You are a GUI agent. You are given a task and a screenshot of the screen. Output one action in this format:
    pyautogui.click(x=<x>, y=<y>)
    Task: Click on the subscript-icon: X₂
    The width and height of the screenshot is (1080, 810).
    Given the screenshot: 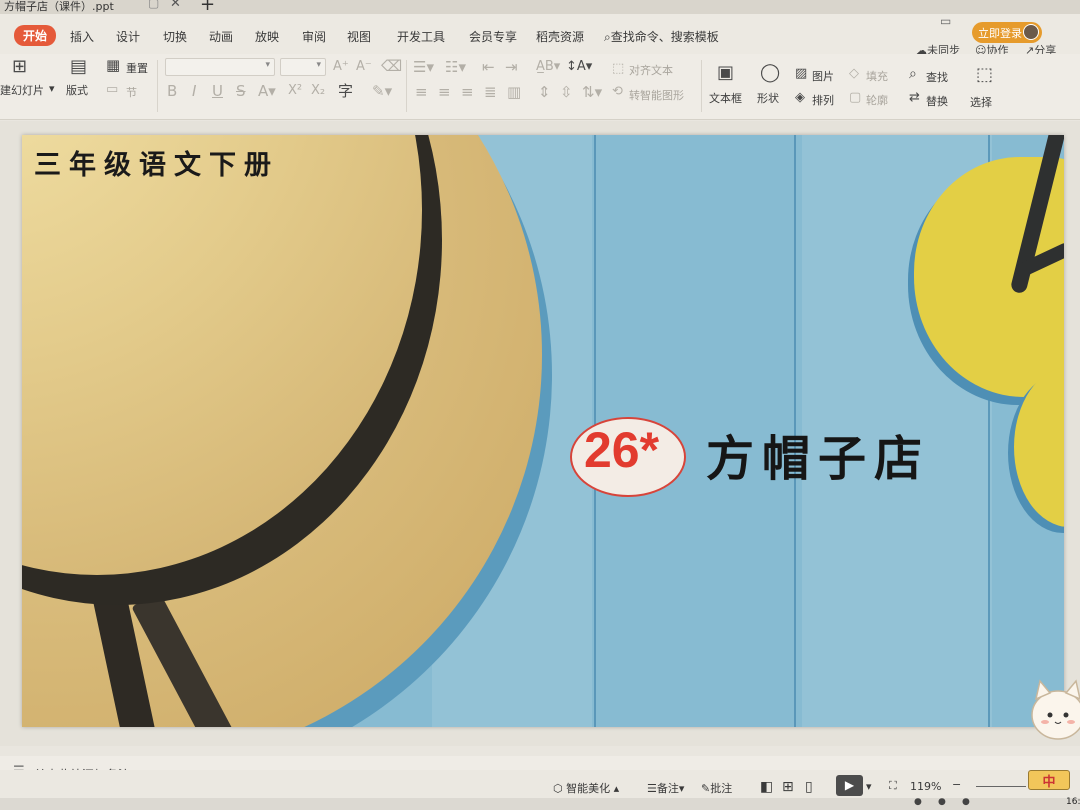 What is the action you would take?
    pyautogui.click(x=318, y=90)
    